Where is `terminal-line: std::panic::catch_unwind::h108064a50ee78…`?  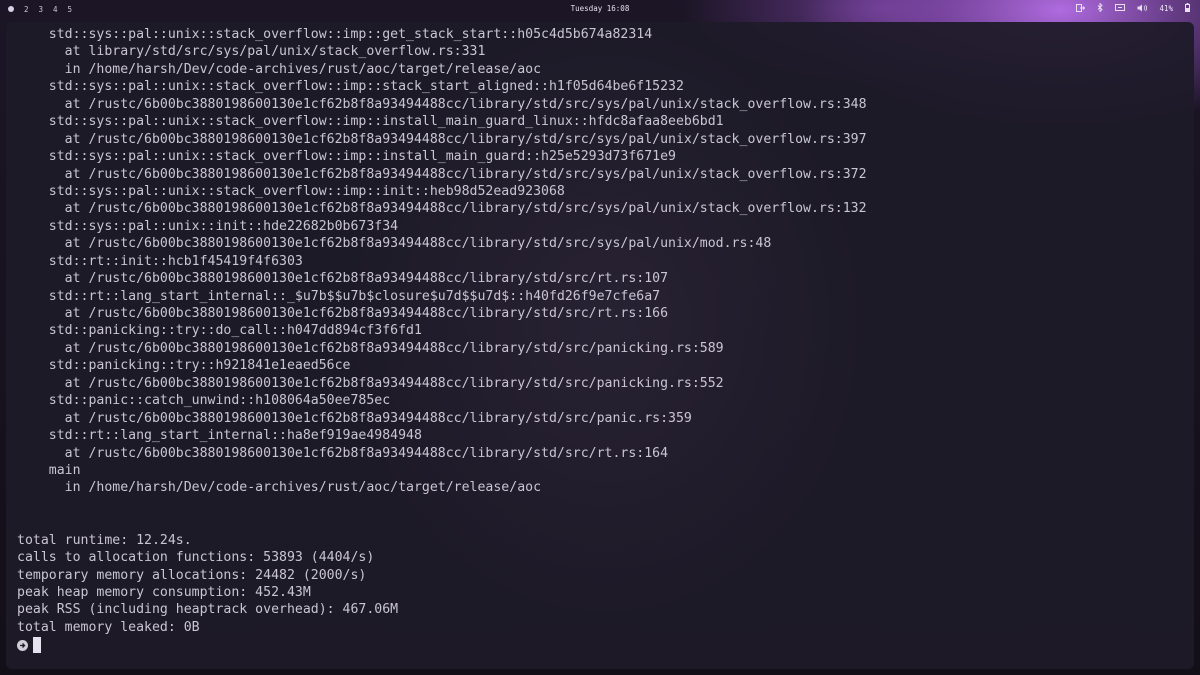 terminal-line: std::panic::catch_unwind::h108064a50ee78… is located at coordinates (204, 401).